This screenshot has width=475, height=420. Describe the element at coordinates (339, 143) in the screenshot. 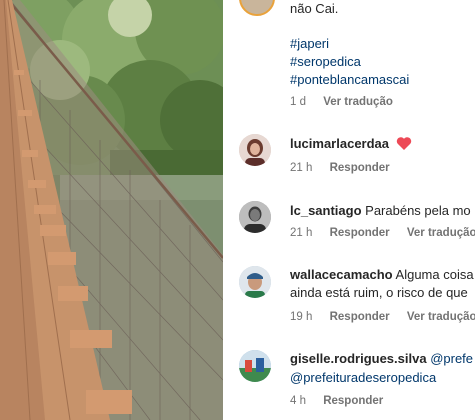

I see `comment-username: lucimarlacerdaa` at that location.